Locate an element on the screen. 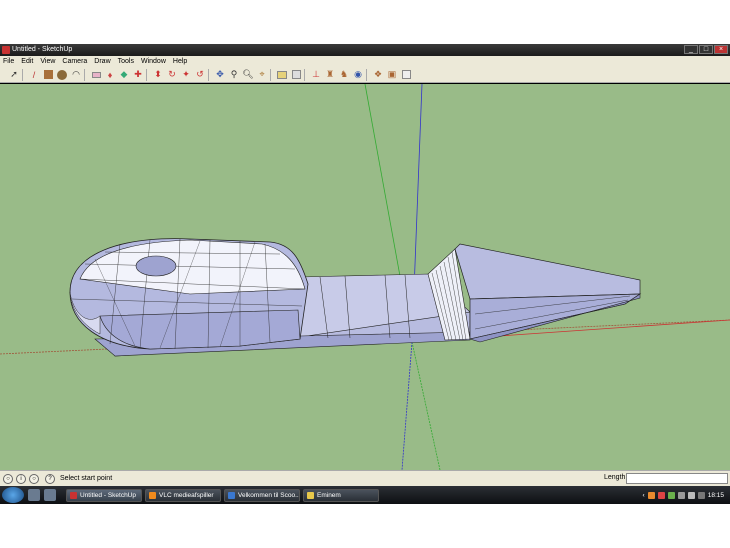  styles-icon is located at coordinates (406, 75).